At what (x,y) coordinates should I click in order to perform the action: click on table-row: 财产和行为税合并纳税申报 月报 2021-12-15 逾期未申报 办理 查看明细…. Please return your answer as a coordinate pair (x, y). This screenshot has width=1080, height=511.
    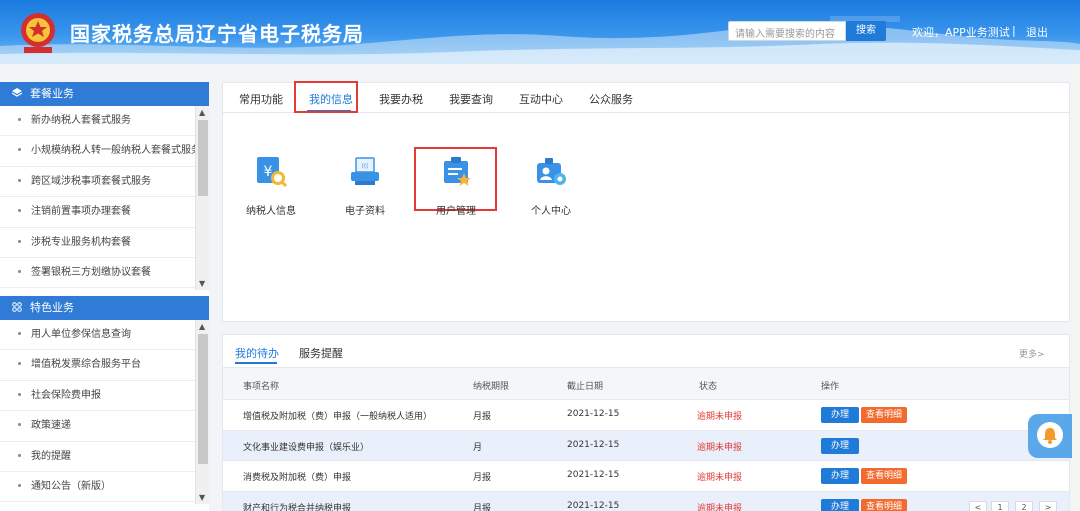
    Looking at the image, I should click on (646, 501).